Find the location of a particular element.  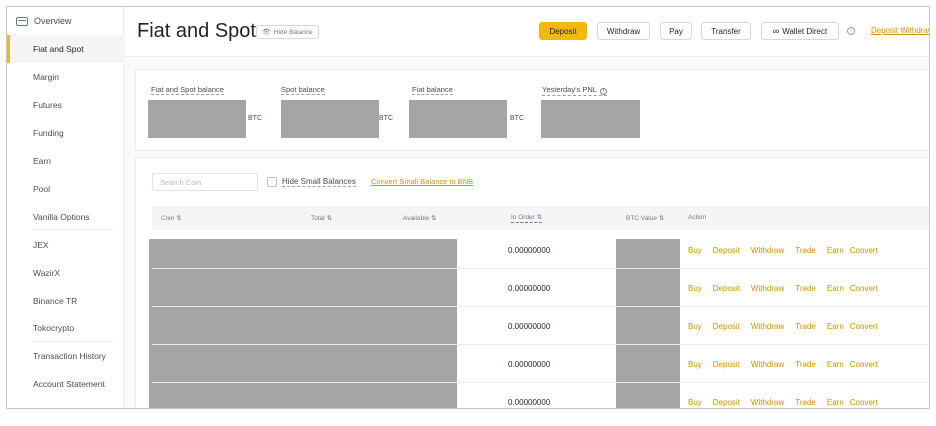

sidebar-item-overview: Overview is located at coordinates (65, 21).